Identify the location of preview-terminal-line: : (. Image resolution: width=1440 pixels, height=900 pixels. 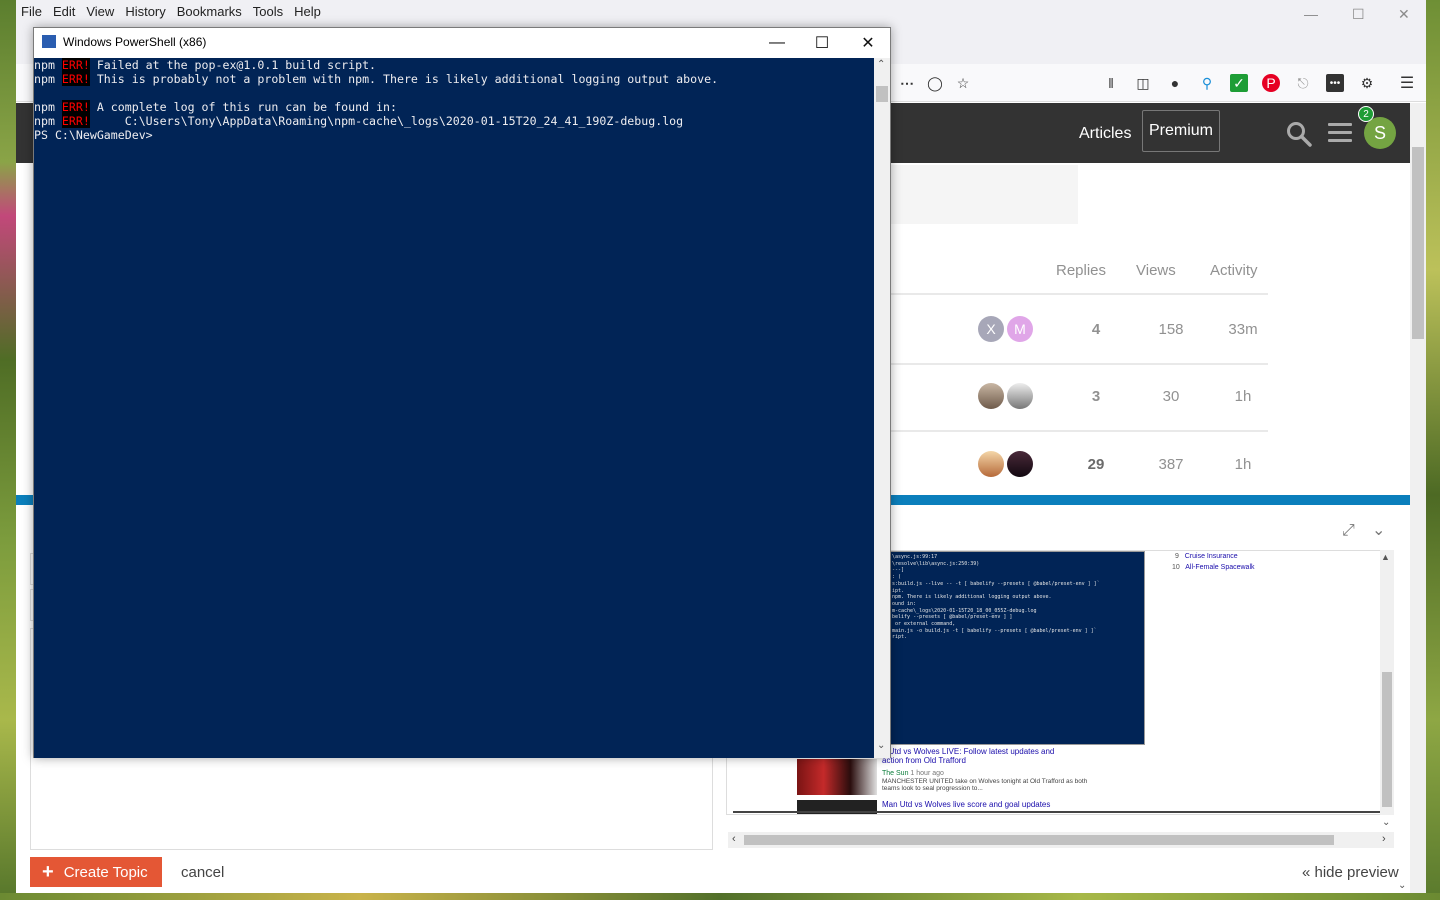
(897, 577).